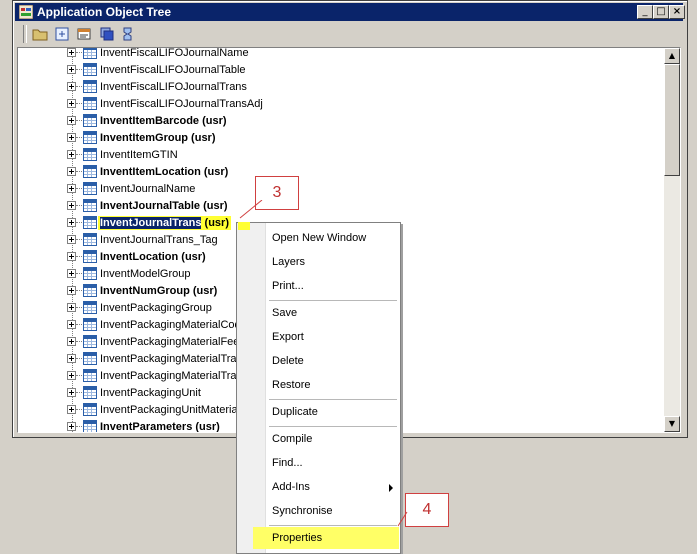 The image size is (697, 554). What do you see at coordinates (672, 240) in the screenshot?
I see `vertical-scrollbar: ▲ ▼` at bounding box center [672, 240].